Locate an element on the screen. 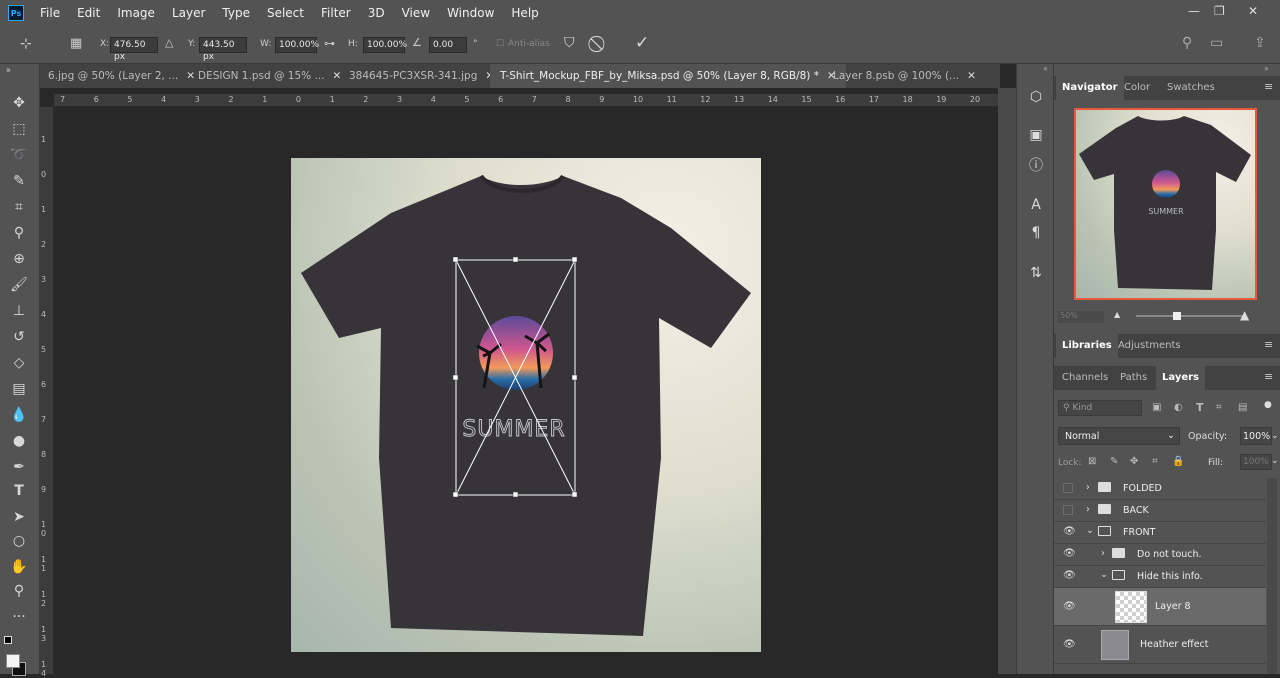  lock-artboard-icon: ⌗ is located at coordinates (1155, 461).